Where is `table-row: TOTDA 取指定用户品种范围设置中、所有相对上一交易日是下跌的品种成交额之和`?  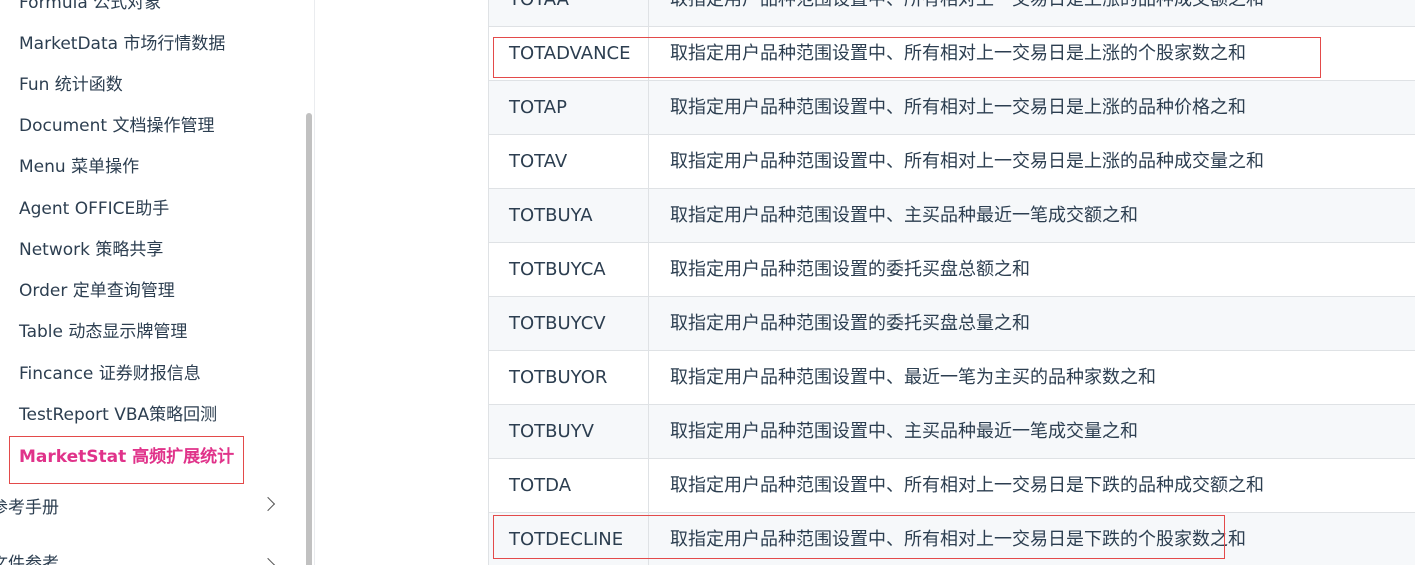 table-row: TOTDA 取指定用户品种范围设置中、所有相对上一交易日是下跌的品种成交额之和 is located at coordinates (951, 485).